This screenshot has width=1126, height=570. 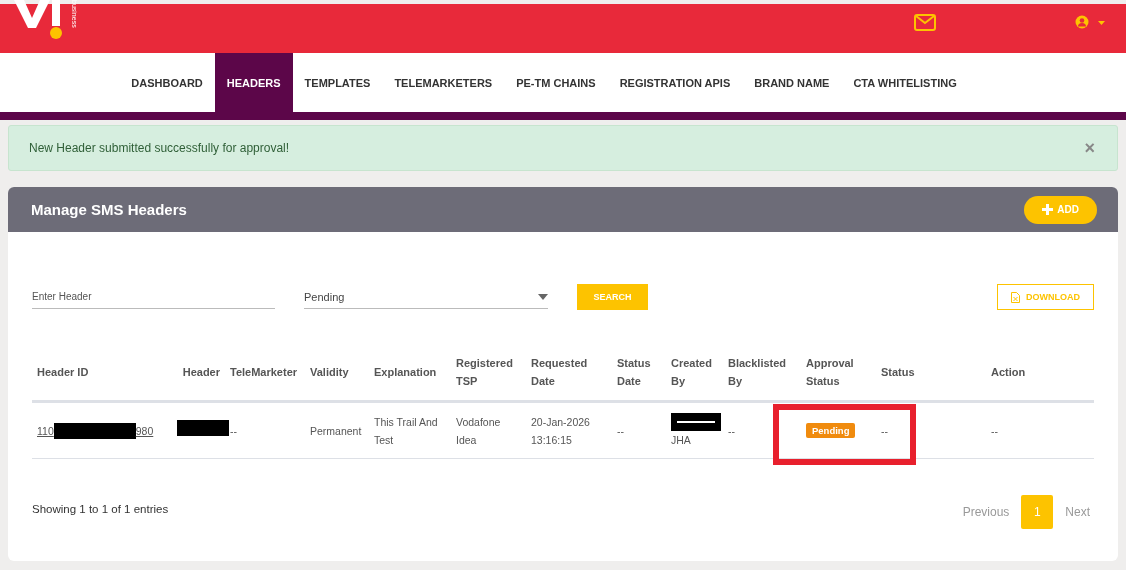 What do you see at coordinates (931, 373) in the screenshot?
I see `column-header: Status` at bounding box center [931, 373].